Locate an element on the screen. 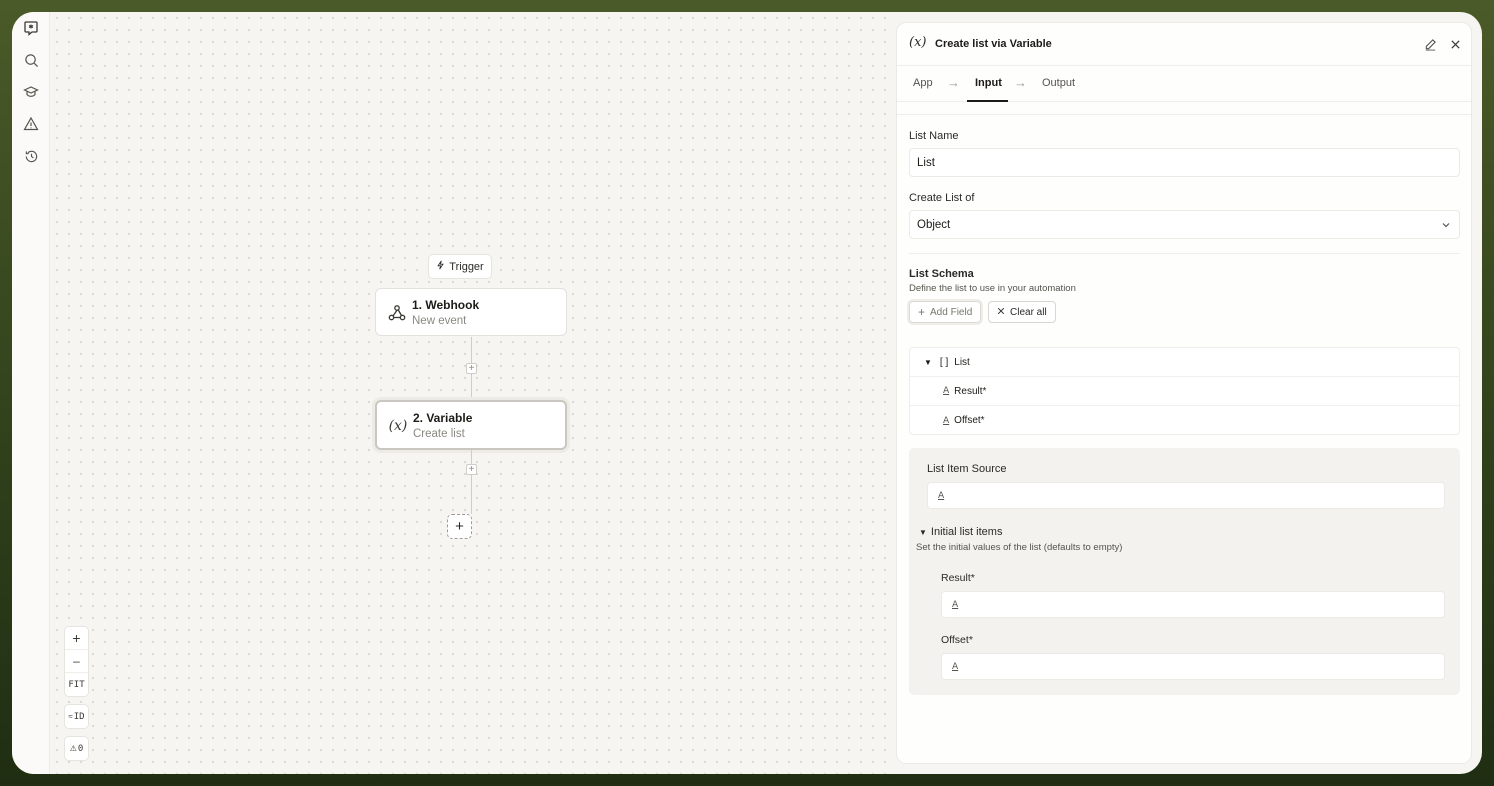 The height and width of the screenshot is (786, 1494). tab-app: App is located at coordinates (923, 83).